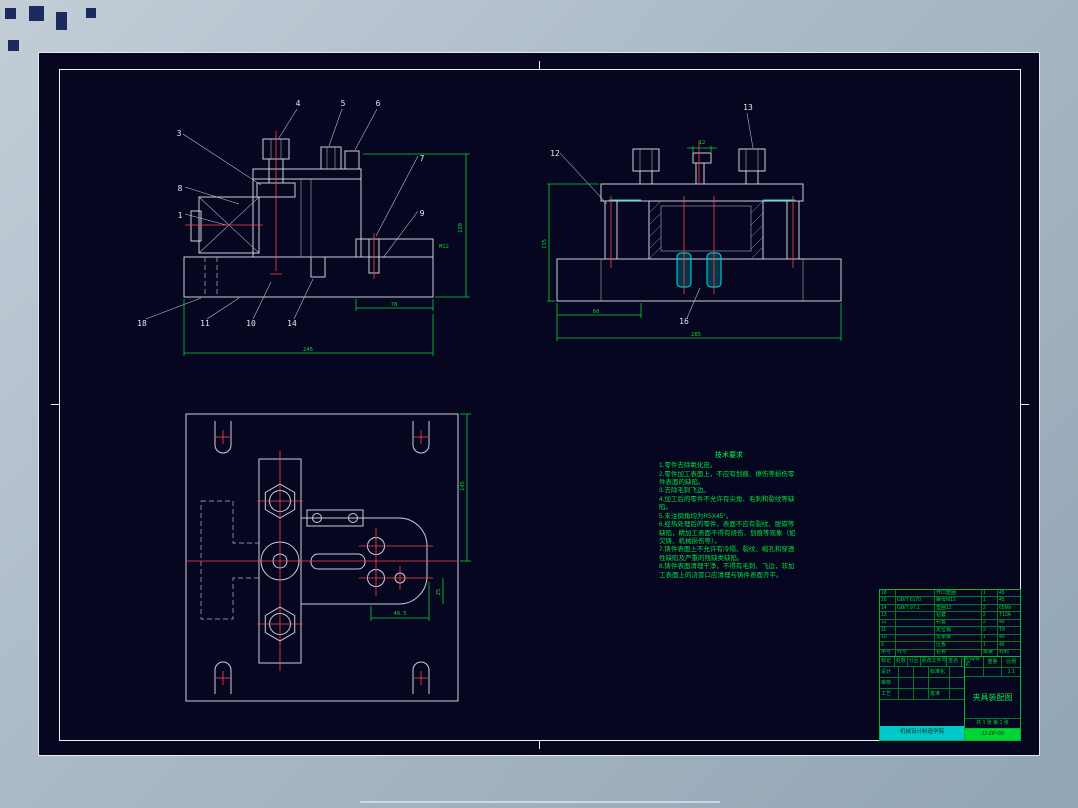  What do you see at coordinates (939, 672) in the screenshot?
I see `sign-role: 标准化` at bounding box center [939, 672].